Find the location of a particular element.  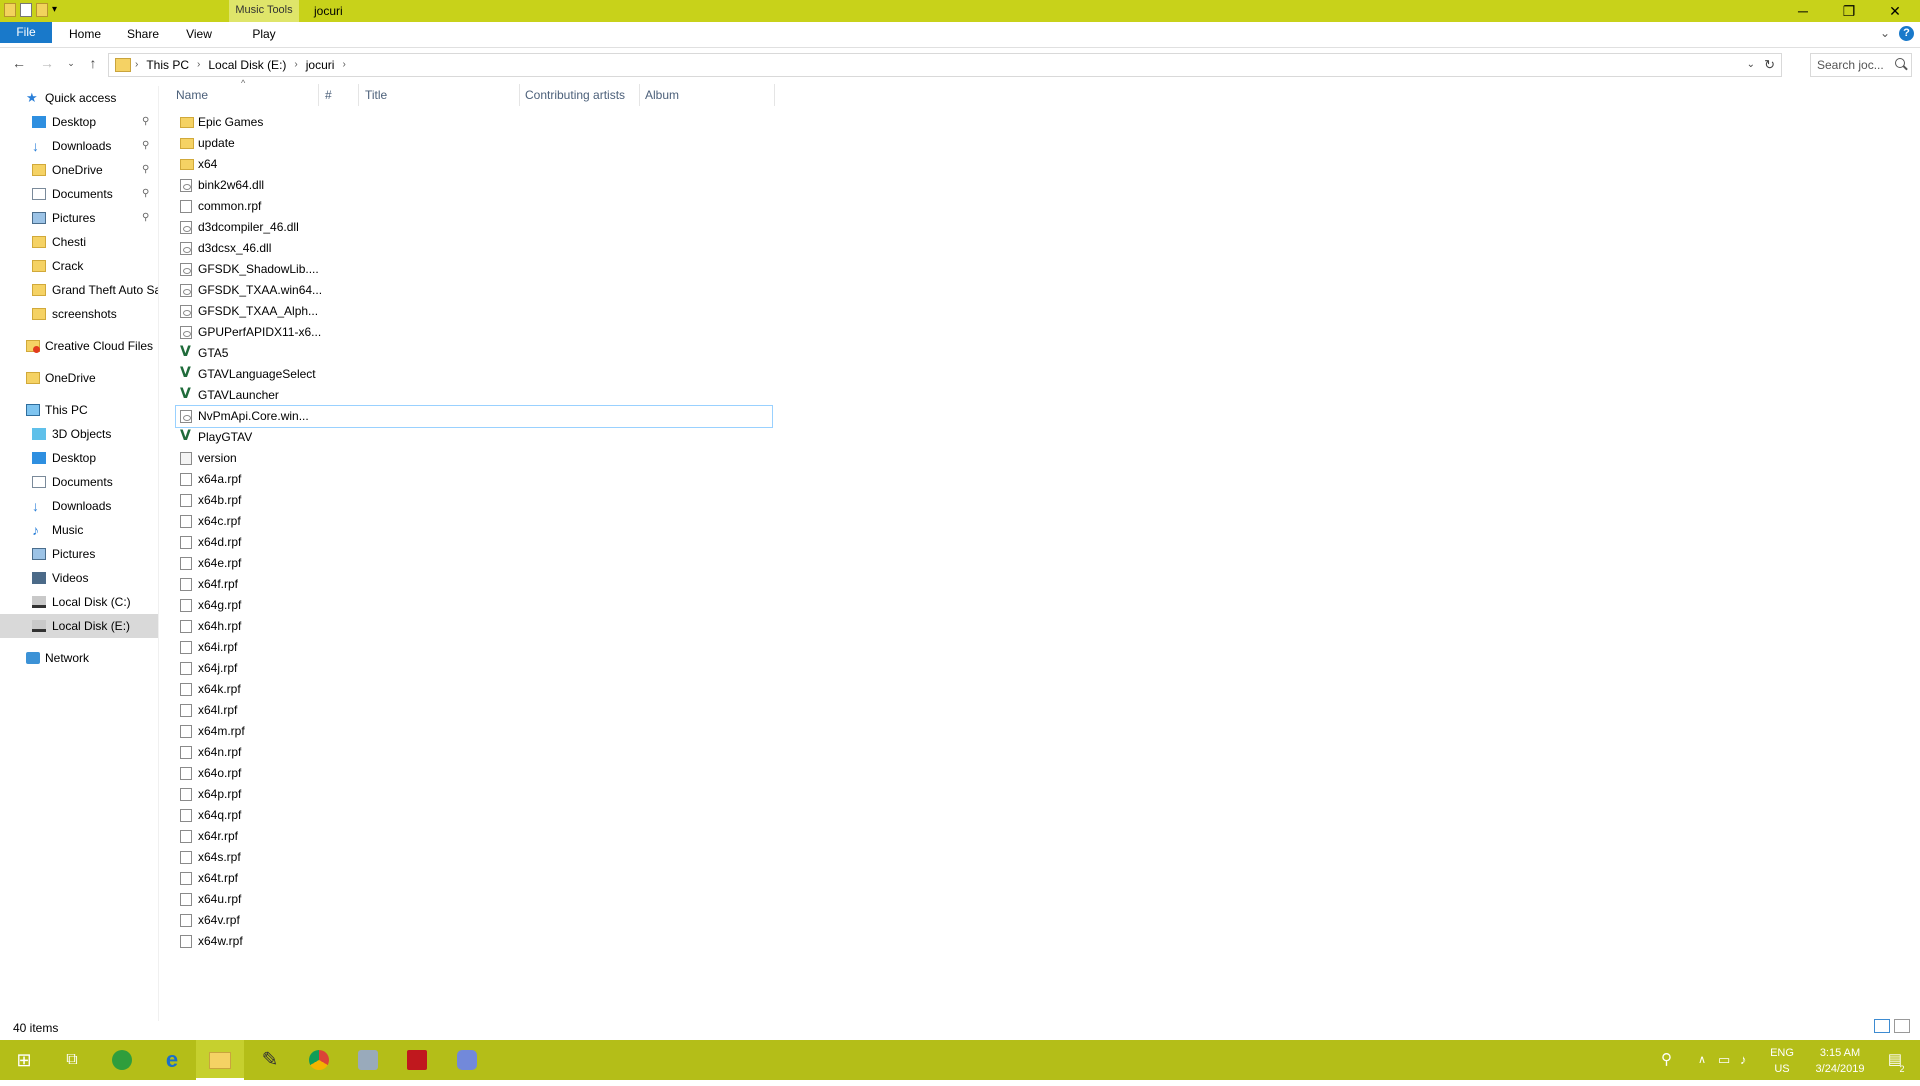

sidebar-item-onedrive: OneDrive is located at coordinates (79, 378).